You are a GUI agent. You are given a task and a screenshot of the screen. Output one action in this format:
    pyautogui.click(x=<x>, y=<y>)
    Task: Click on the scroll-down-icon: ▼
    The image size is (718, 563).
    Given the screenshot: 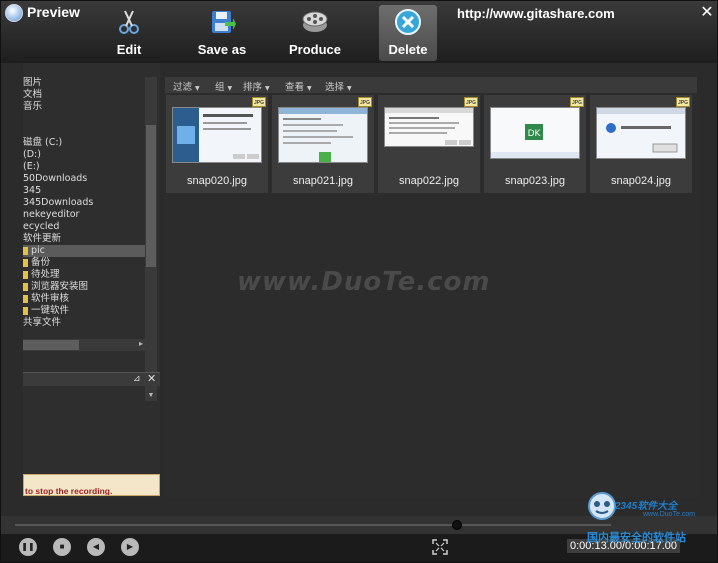 What is the action you would take?
    pyautogui.click(x=151, y=395)
    